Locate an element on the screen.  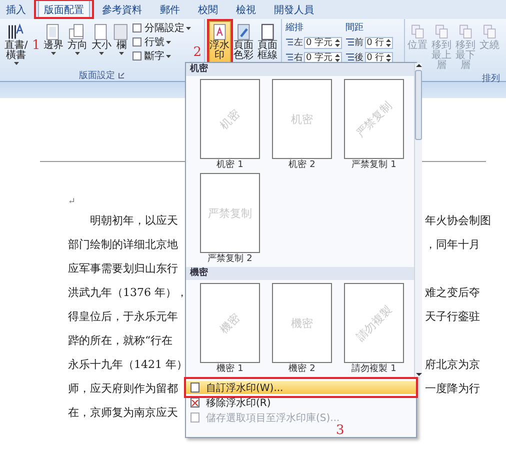
page-margins-icon is located at coordinates (52, 32).